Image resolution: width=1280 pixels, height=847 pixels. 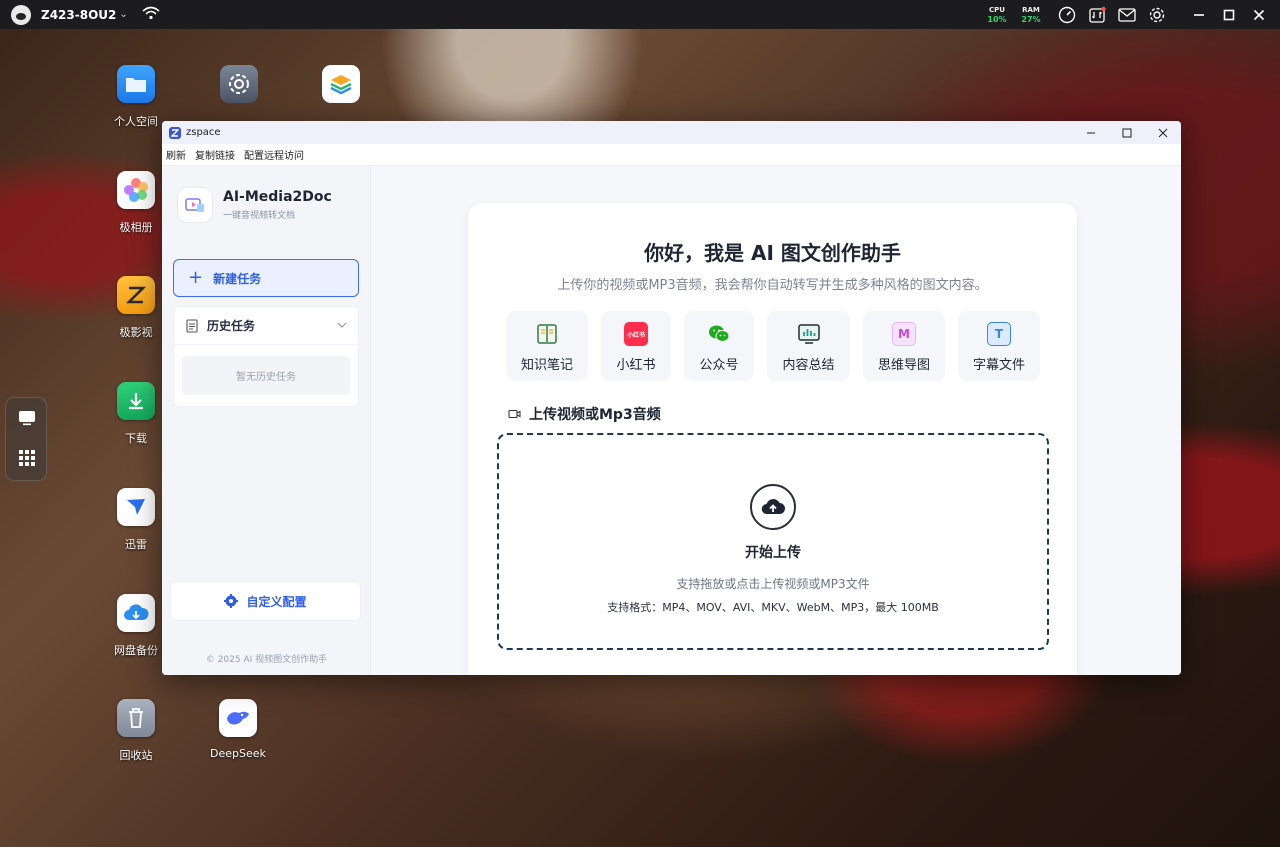 I want to click on window-minimize-button, so click(x=1091, y=132).